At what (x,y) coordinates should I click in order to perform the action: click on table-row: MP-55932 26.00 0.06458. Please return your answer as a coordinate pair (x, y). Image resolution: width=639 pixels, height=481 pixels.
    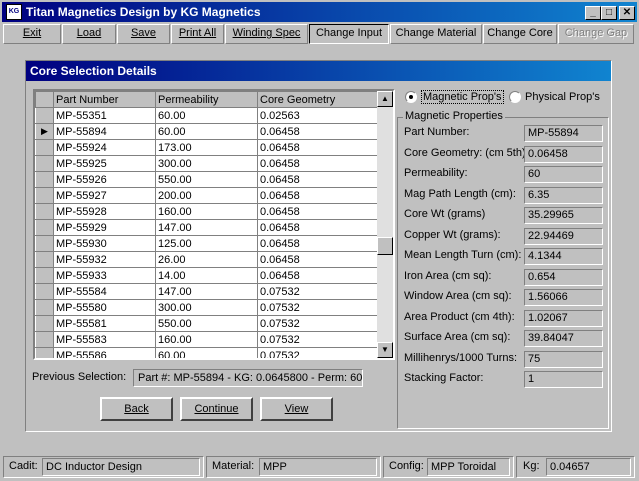
    Looking at the image, I should click on (206, 259).